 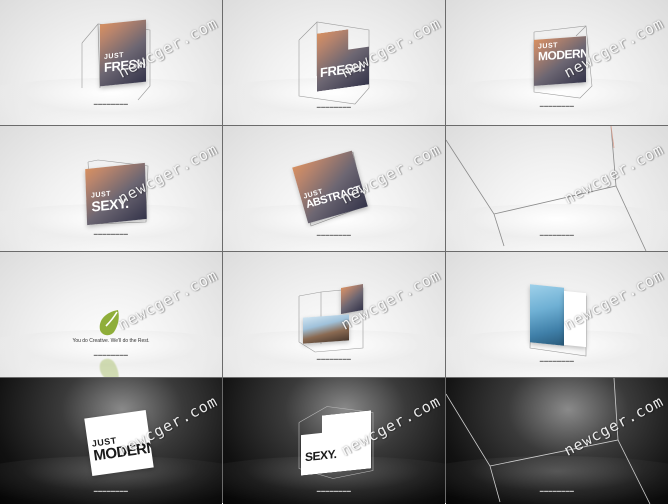 I want to click on frame-8: ▬▬▬▬▬▬▬▬ newcger.com, so click(x=334, y=314).